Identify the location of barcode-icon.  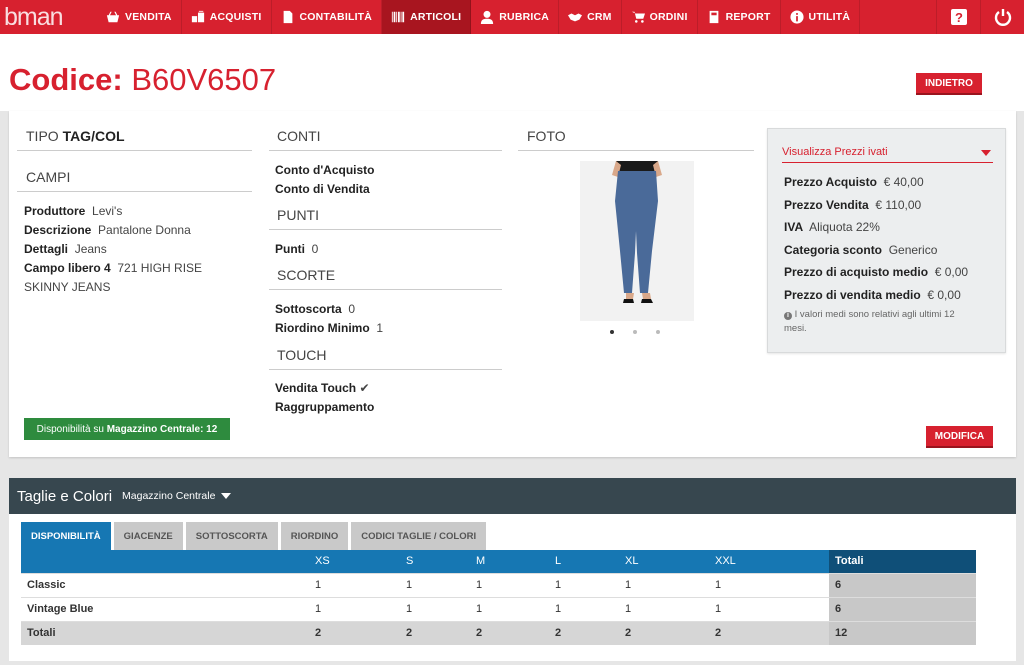
(398, 17).